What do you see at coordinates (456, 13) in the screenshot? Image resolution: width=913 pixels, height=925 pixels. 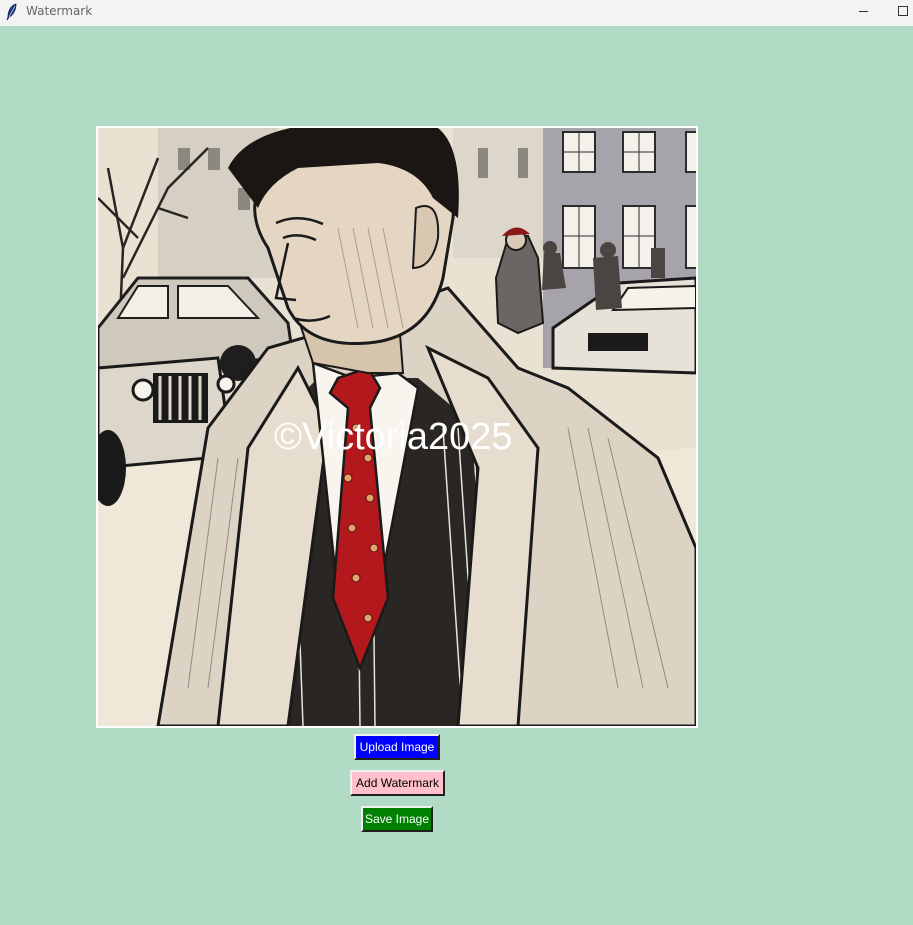 I see `title-bar: Watermark` at bounding box center [456, 13].